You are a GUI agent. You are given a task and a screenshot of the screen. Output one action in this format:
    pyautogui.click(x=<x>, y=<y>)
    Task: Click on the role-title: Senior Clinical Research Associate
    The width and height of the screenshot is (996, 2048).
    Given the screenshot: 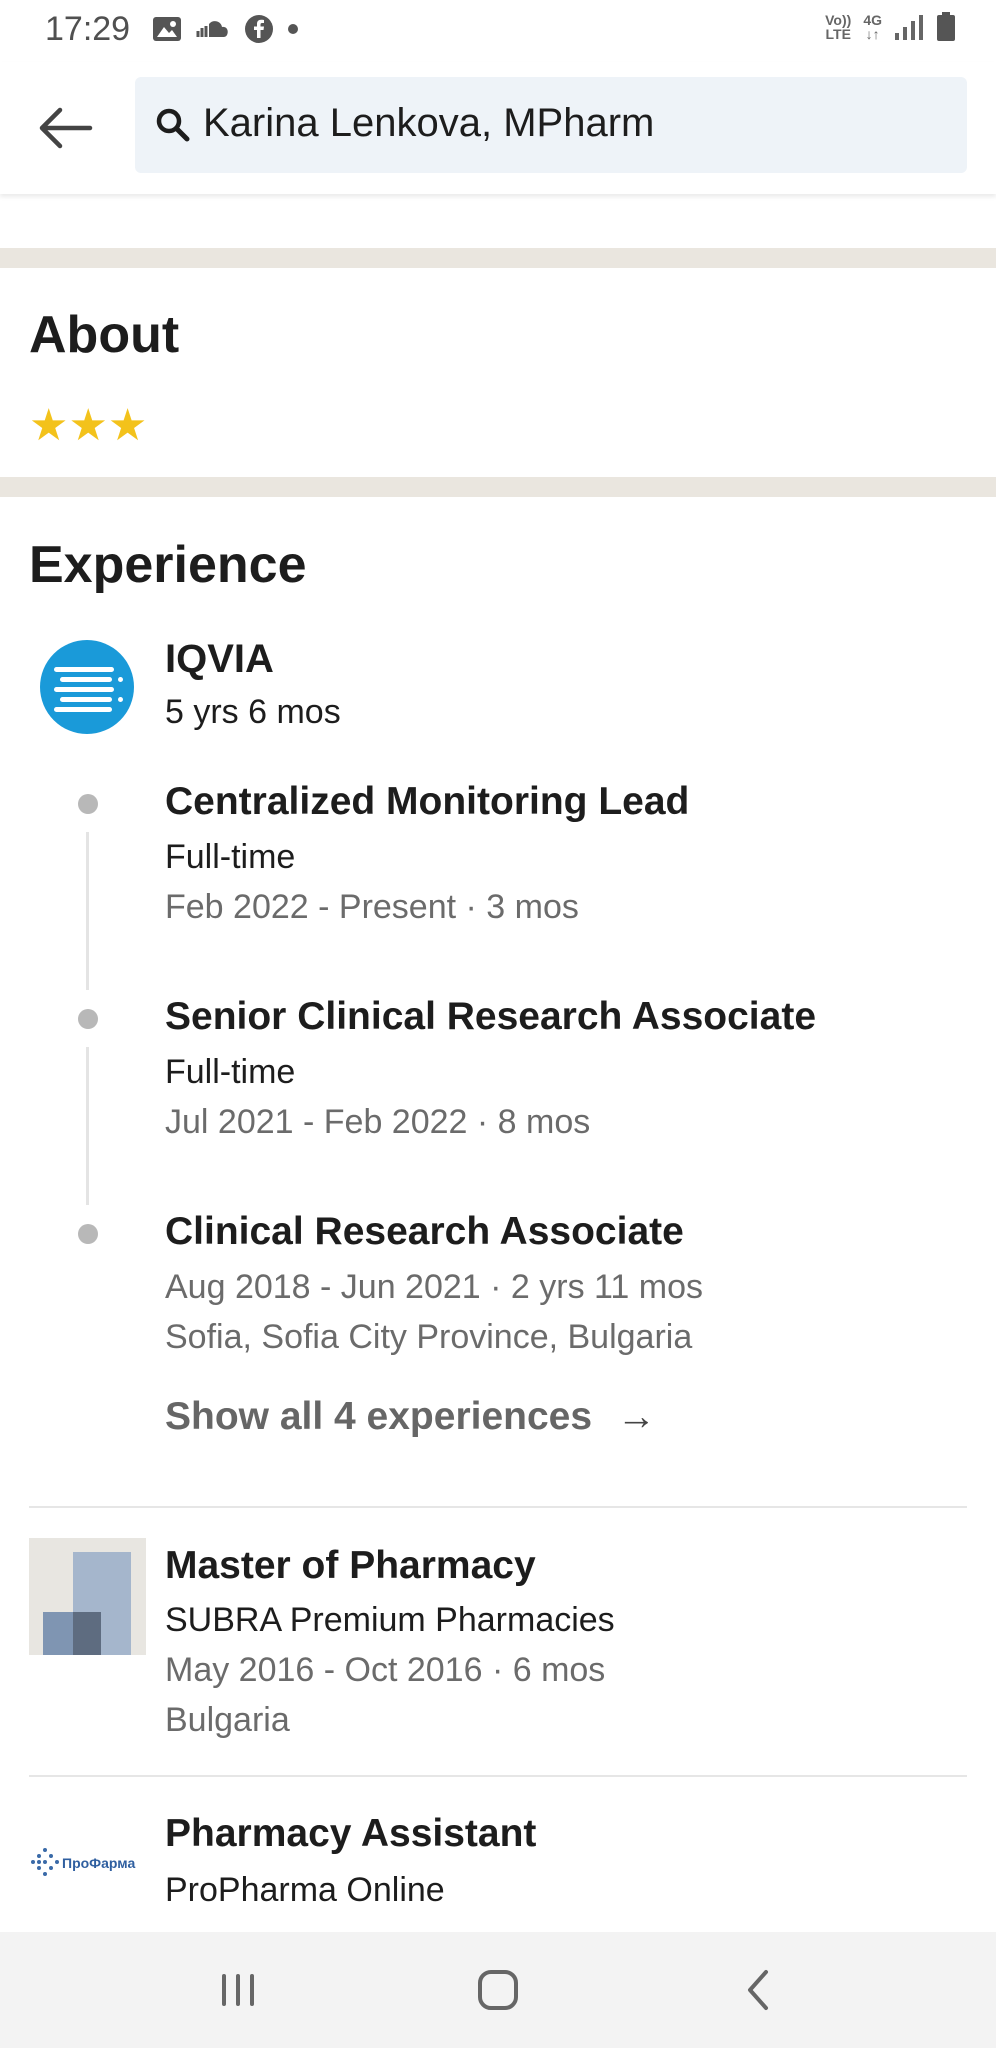 What is the action you would take?
    pyautogui.click(x=490, y=1017)
    